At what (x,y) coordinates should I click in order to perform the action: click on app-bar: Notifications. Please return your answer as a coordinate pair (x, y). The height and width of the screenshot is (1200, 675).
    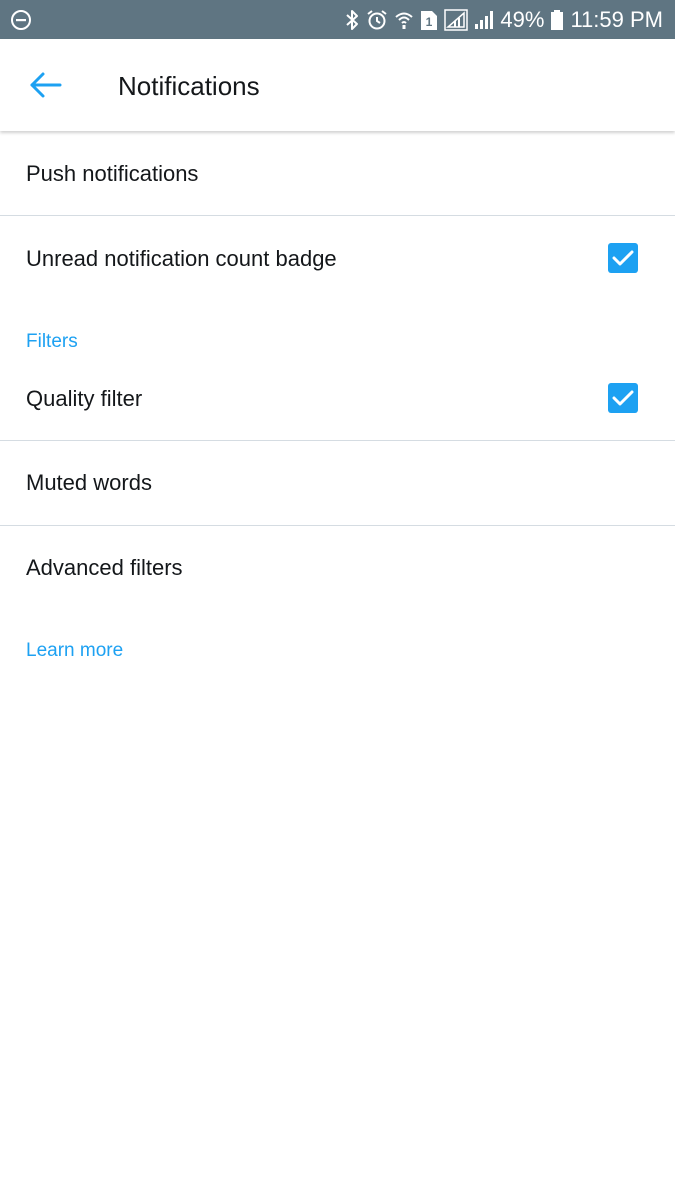
    Looking at the image, I should click on (337, 85).